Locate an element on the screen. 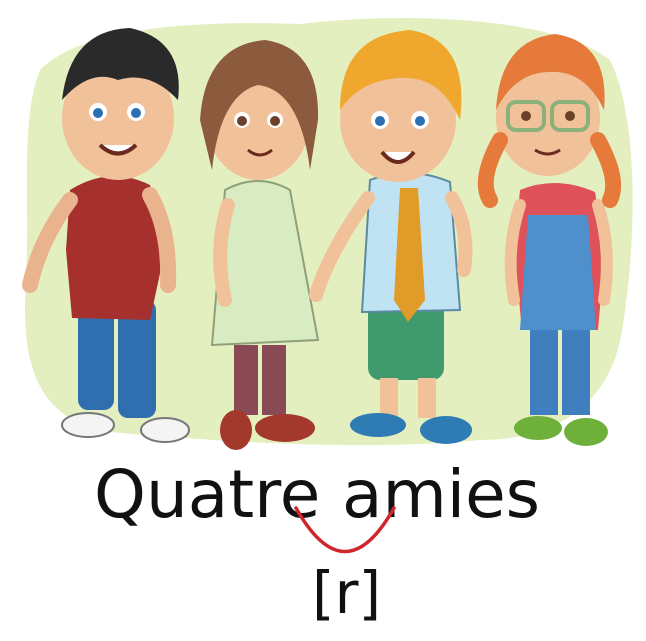 This screenshot has width=646, height=641. caption-word-quatre: Quatre is located at coordinates (207, 494).